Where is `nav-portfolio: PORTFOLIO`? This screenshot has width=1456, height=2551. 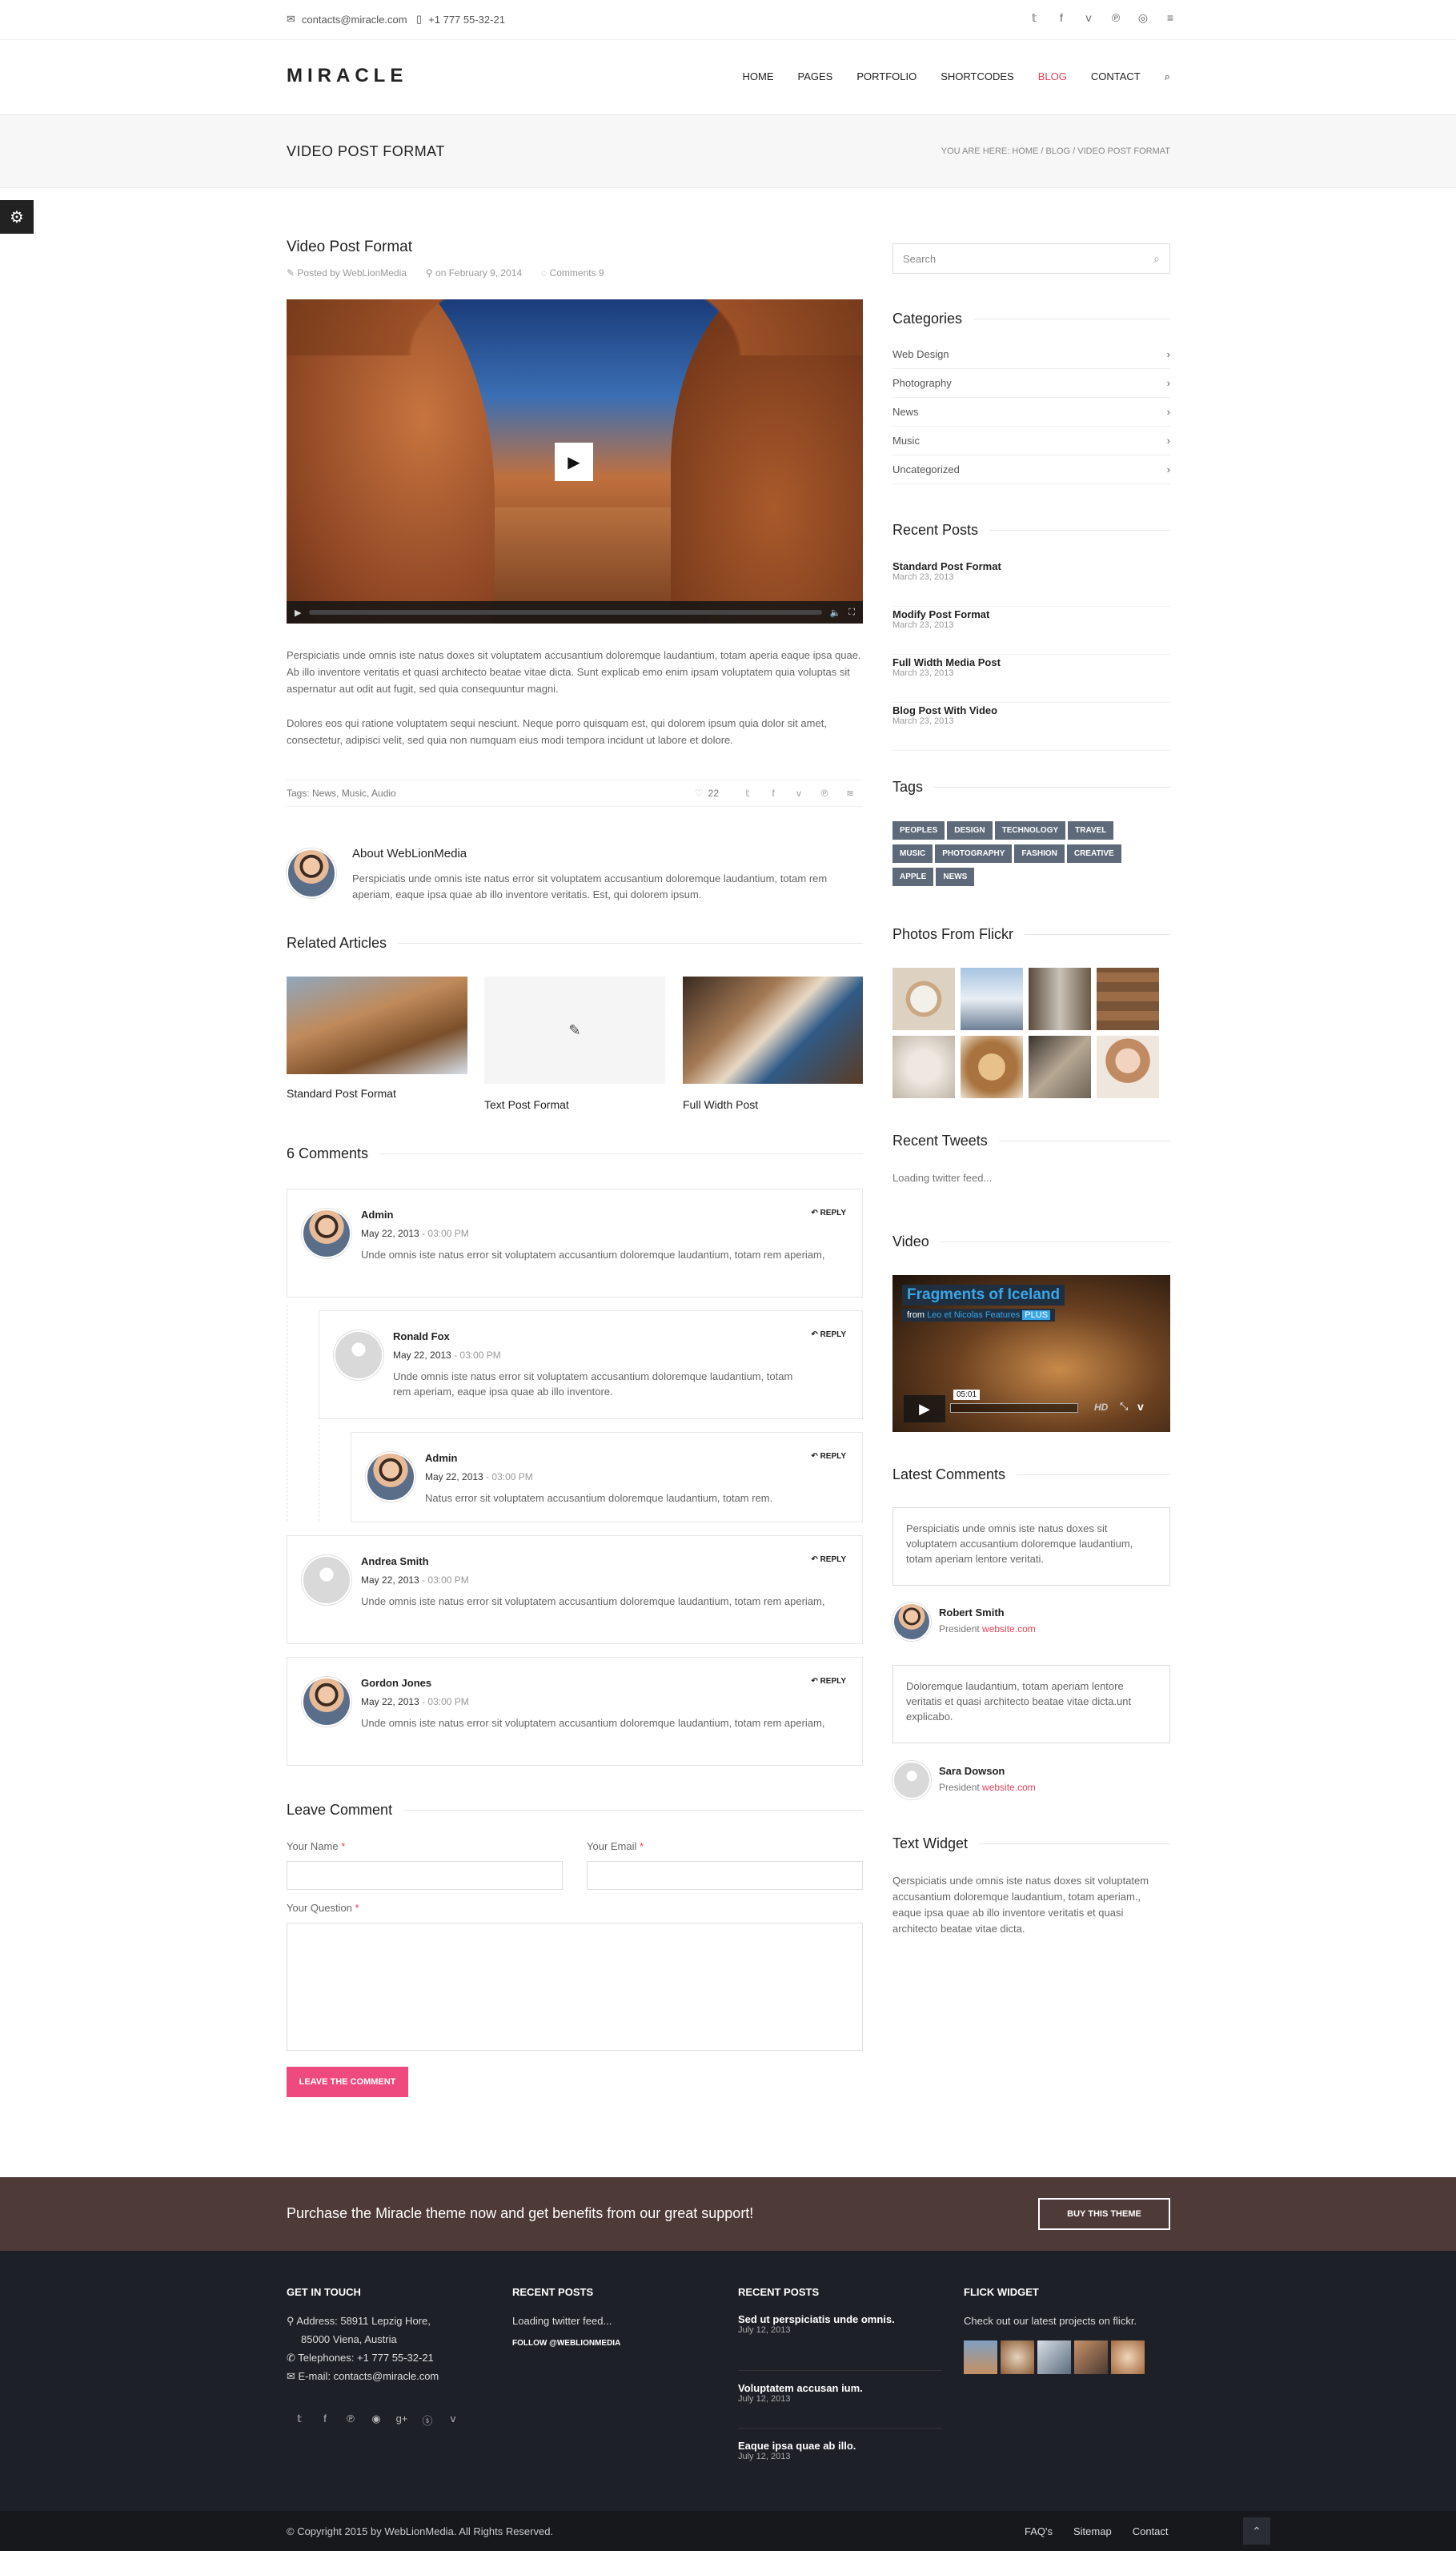 nav-portfolio: PORTFOLIO is located at coordinates (886, 76).